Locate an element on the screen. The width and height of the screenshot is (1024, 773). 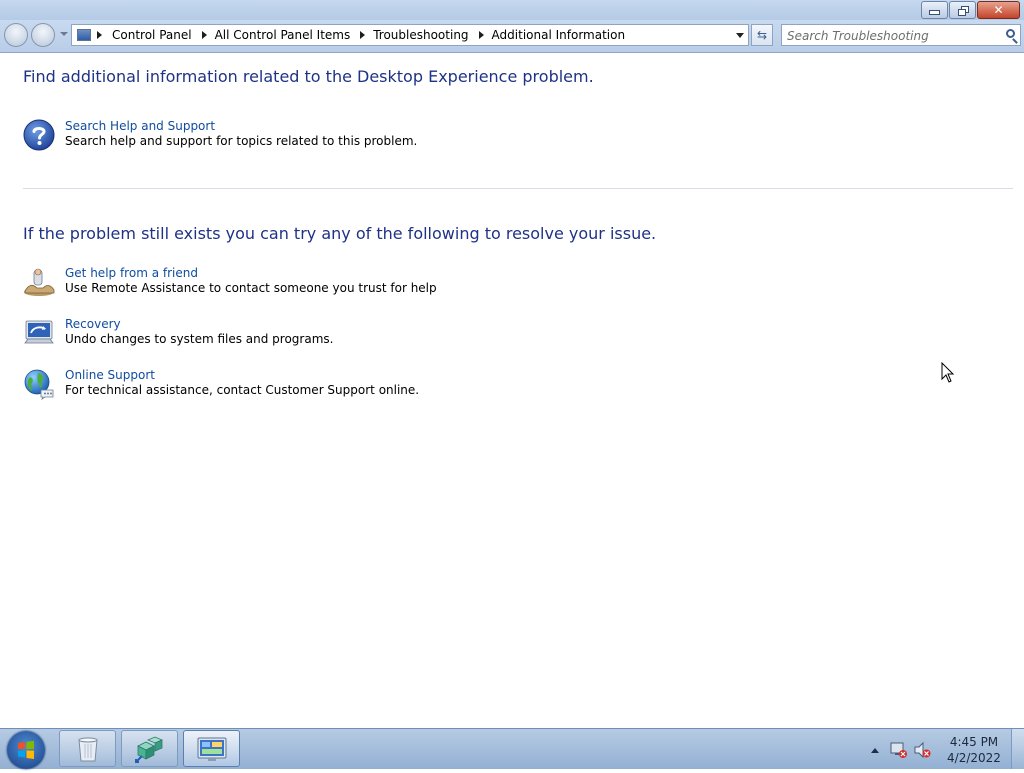
taskbar-control-panel is located at coordinates (211, 748).